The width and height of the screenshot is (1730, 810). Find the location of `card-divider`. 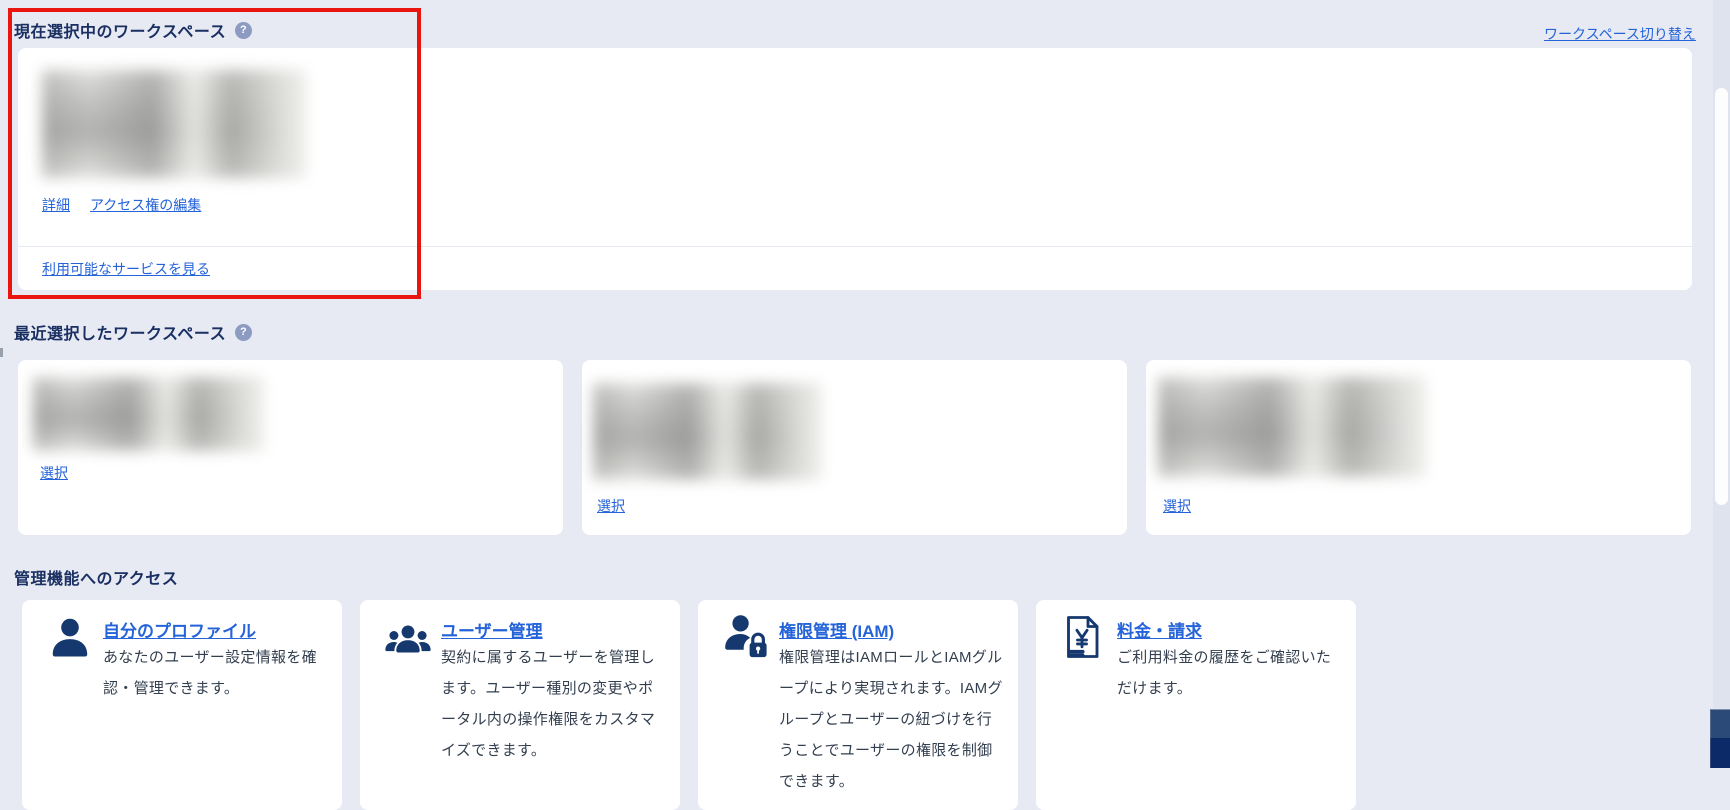

card-divider is located at coordinates (855, 246).